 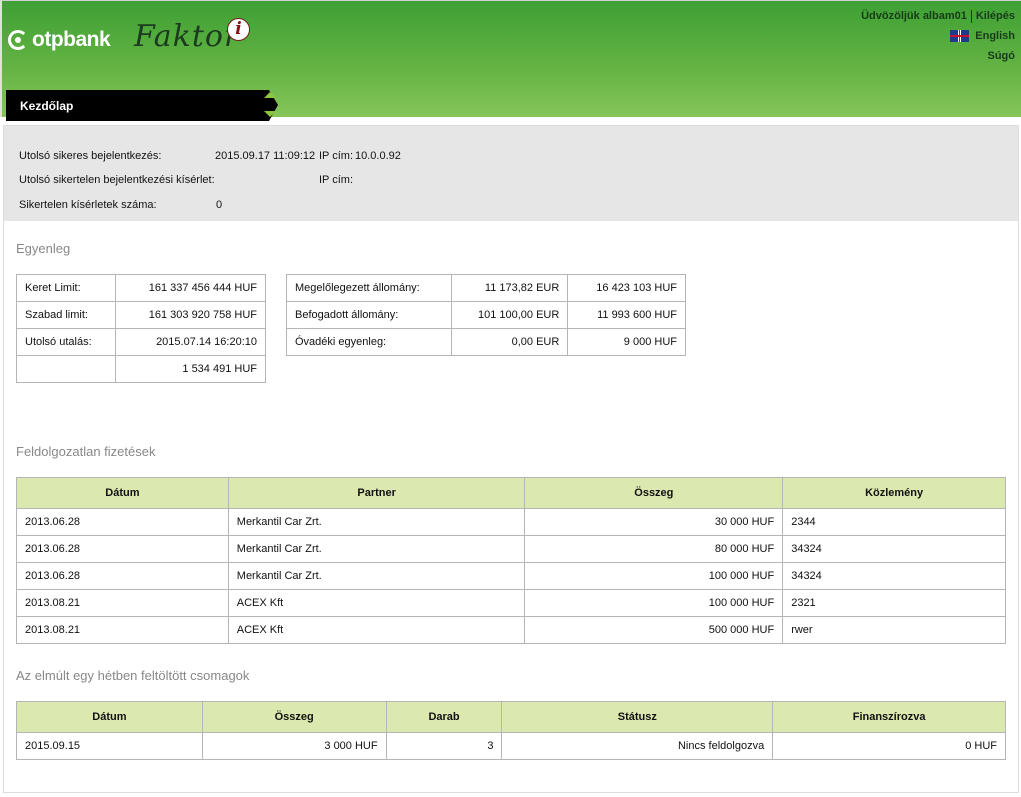 I want to click on date-cell: 2015.09.15, so click(x=109, y=746).